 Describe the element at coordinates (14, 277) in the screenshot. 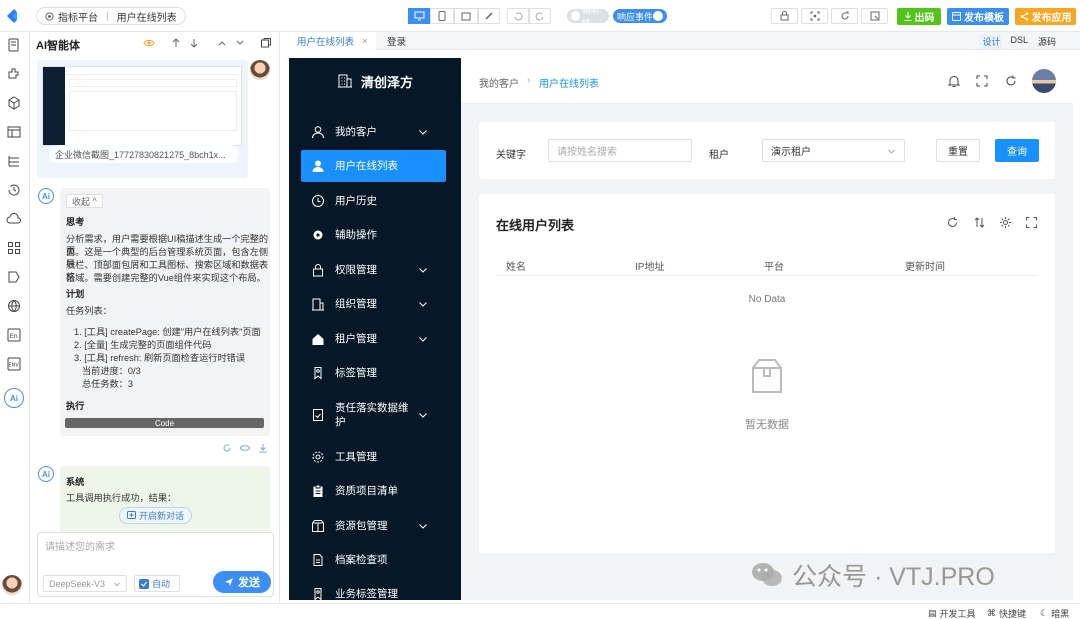

I see `flow-icon` at that location.